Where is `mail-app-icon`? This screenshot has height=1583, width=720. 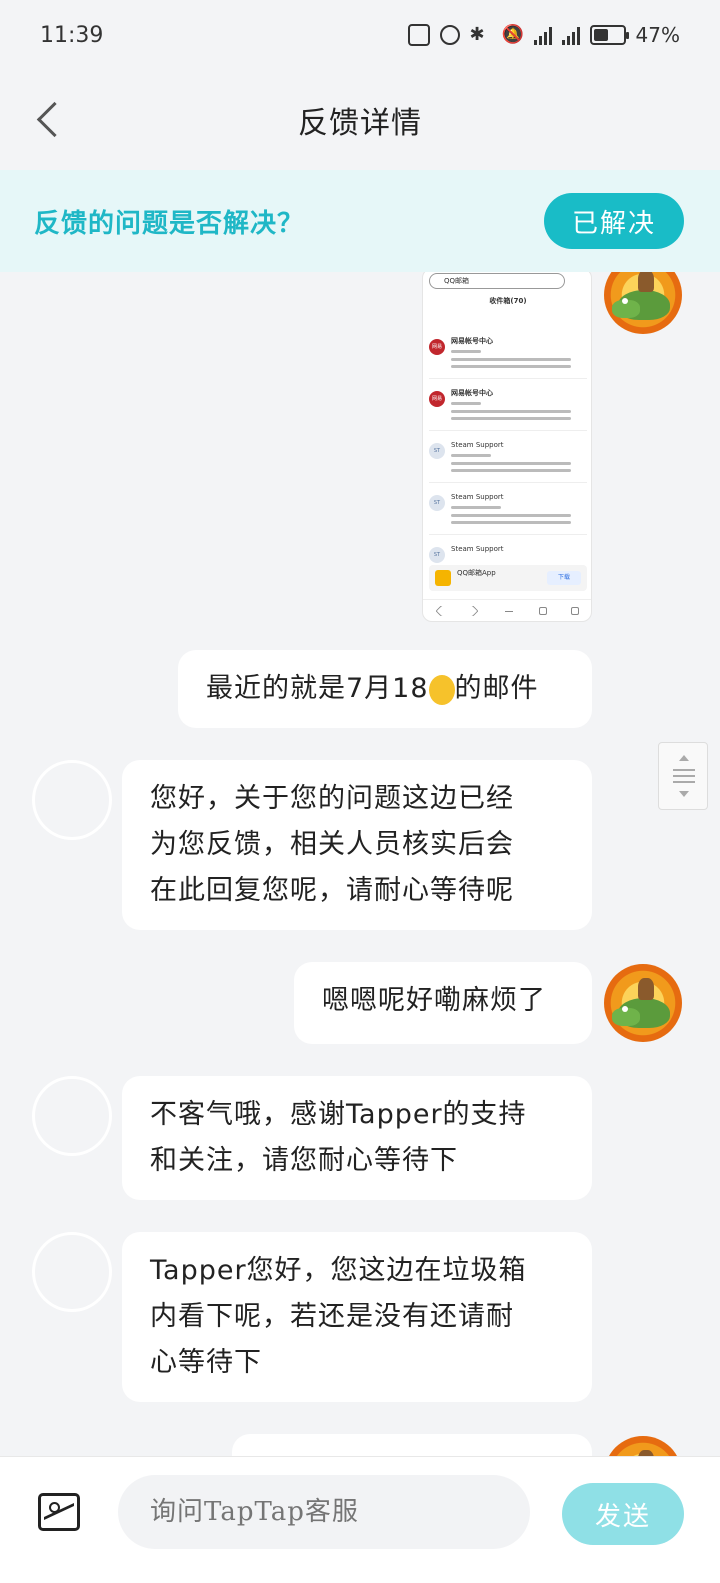
mail-app-icon is located at coordinates (443, 578).